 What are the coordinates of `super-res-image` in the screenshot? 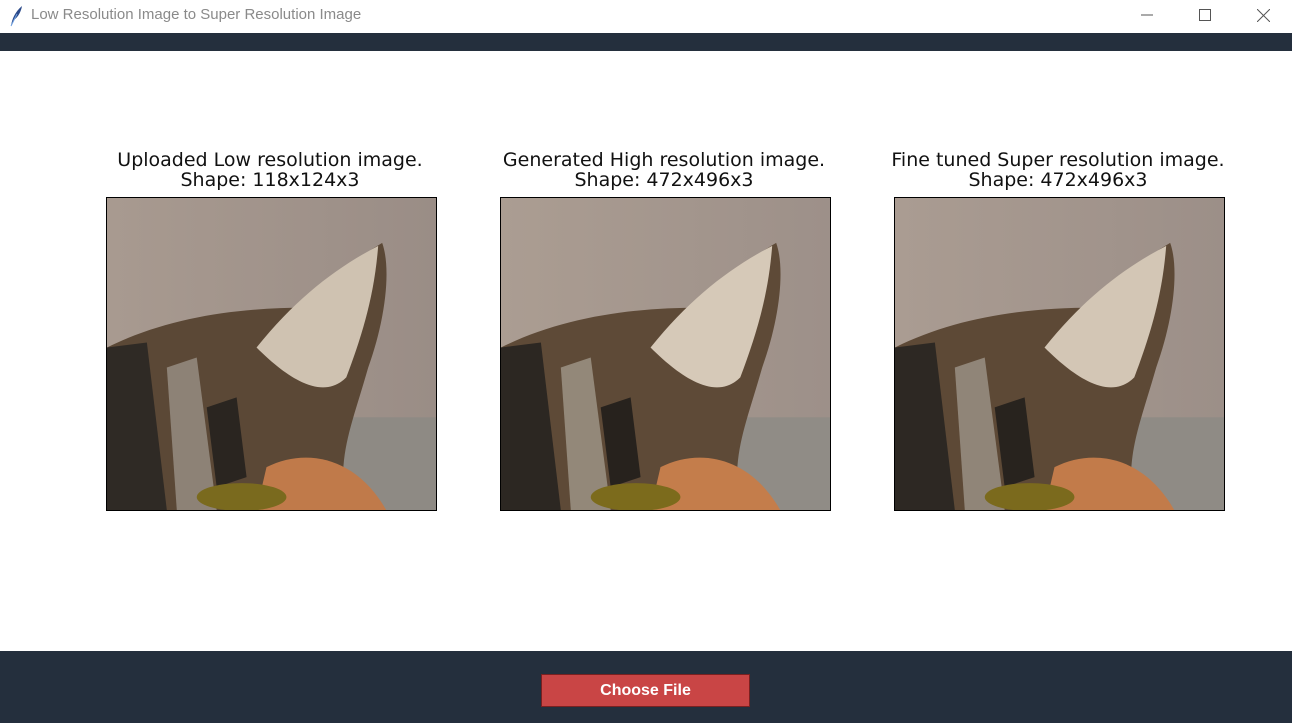 It's located at (1059, 354).